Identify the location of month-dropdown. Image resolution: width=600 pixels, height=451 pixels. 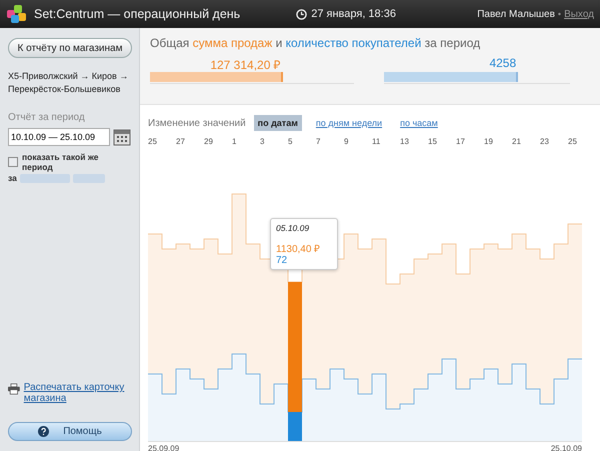
(45, 178).